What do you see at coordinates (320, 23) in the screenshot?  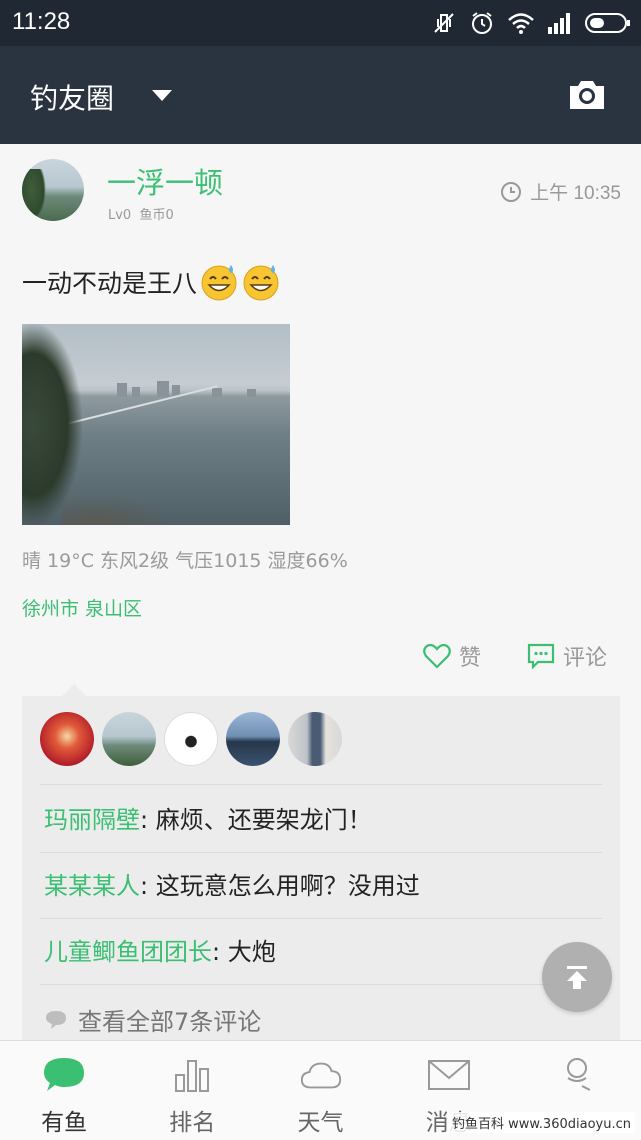 I see `status-bar: 11:28` at bounding box center [320, 23].